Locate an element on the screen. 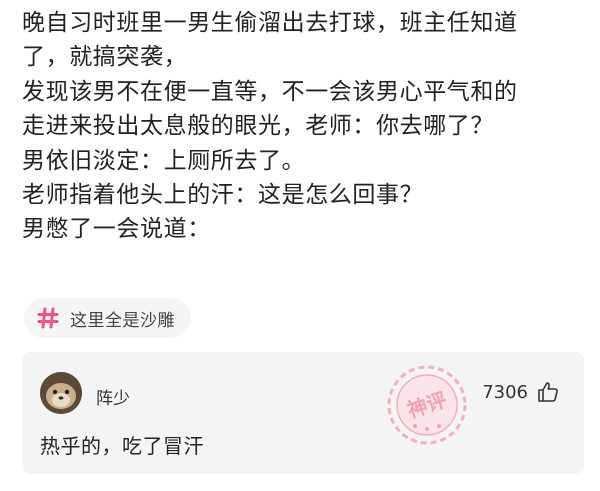 Image resolution: width=600 pixels, height=491 pixels. topic-tag: 这里全是沙雕 is located at coordinates (107, 318).